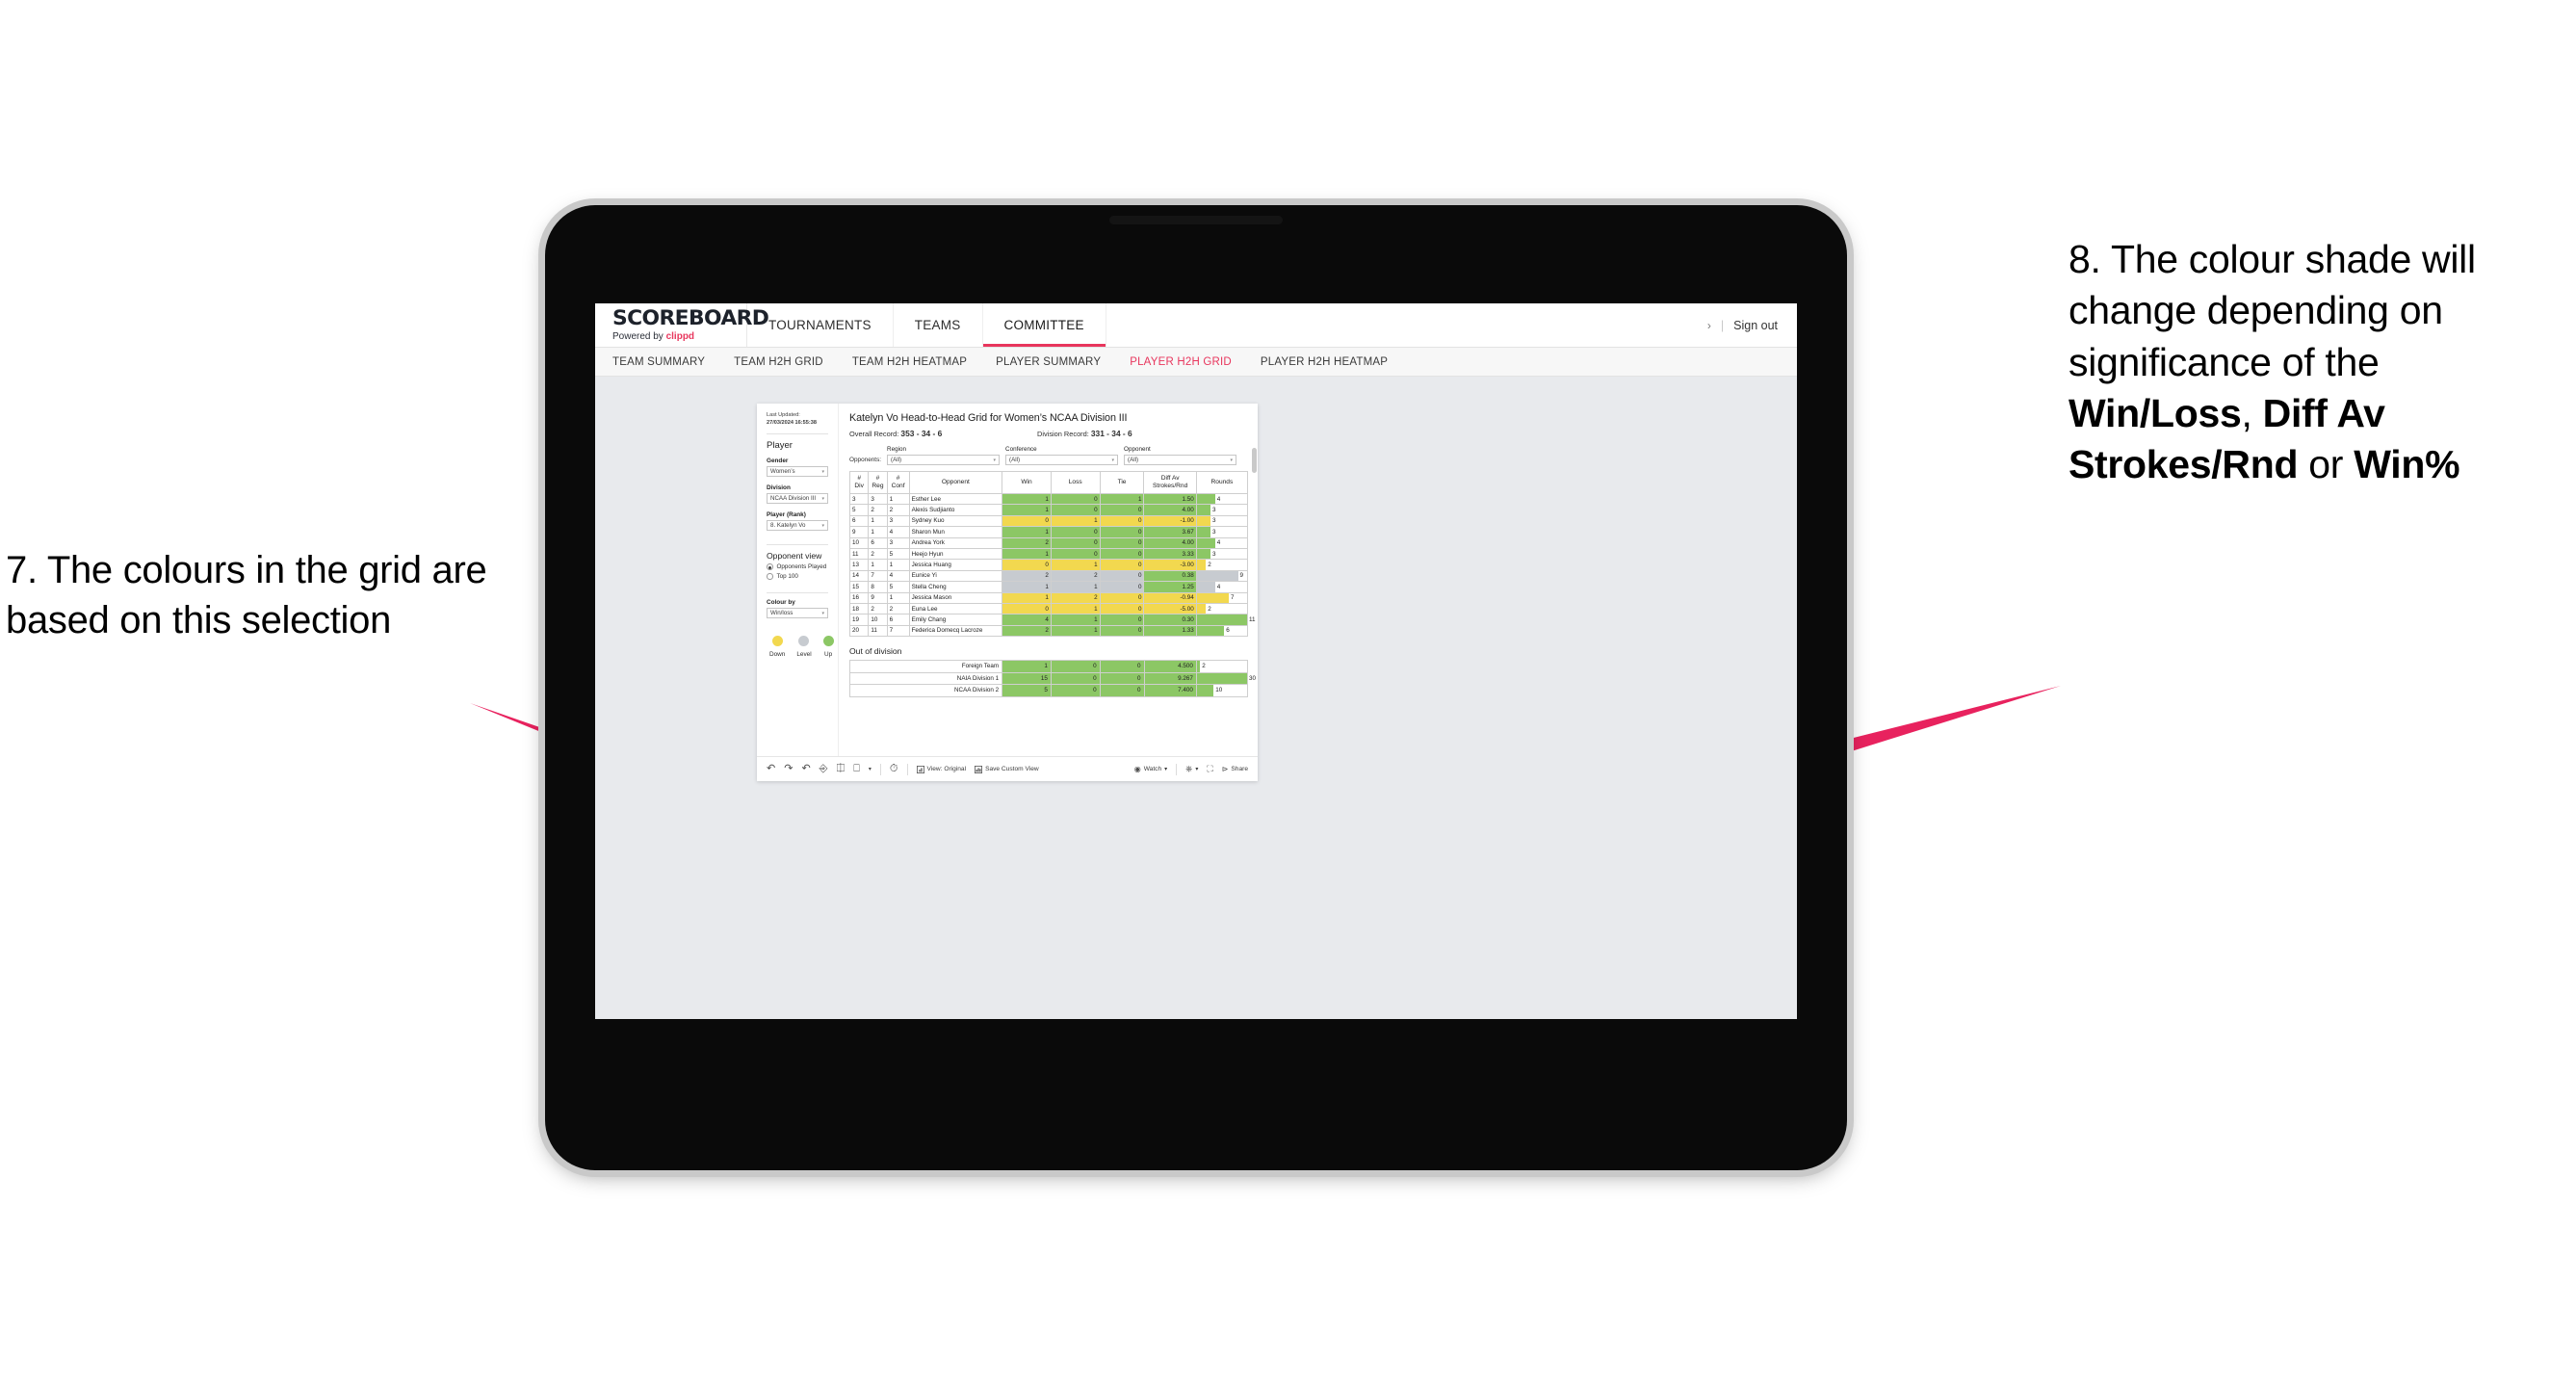 Image resolution: width=2576 pixels, height=1386 pixels. What do you see at coordinates (1709, 325) in the screenshot?
I see `chevron-right-icon: ›` at bounding box center [1709, 325].